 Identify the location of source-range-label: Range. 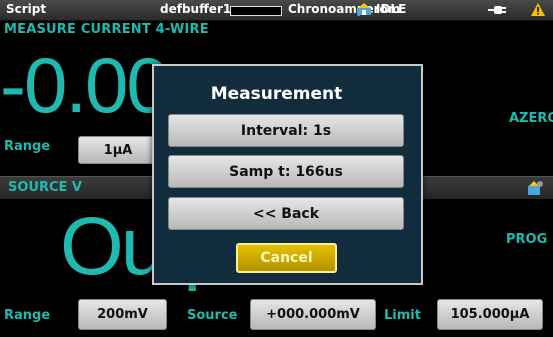
(27, 315).